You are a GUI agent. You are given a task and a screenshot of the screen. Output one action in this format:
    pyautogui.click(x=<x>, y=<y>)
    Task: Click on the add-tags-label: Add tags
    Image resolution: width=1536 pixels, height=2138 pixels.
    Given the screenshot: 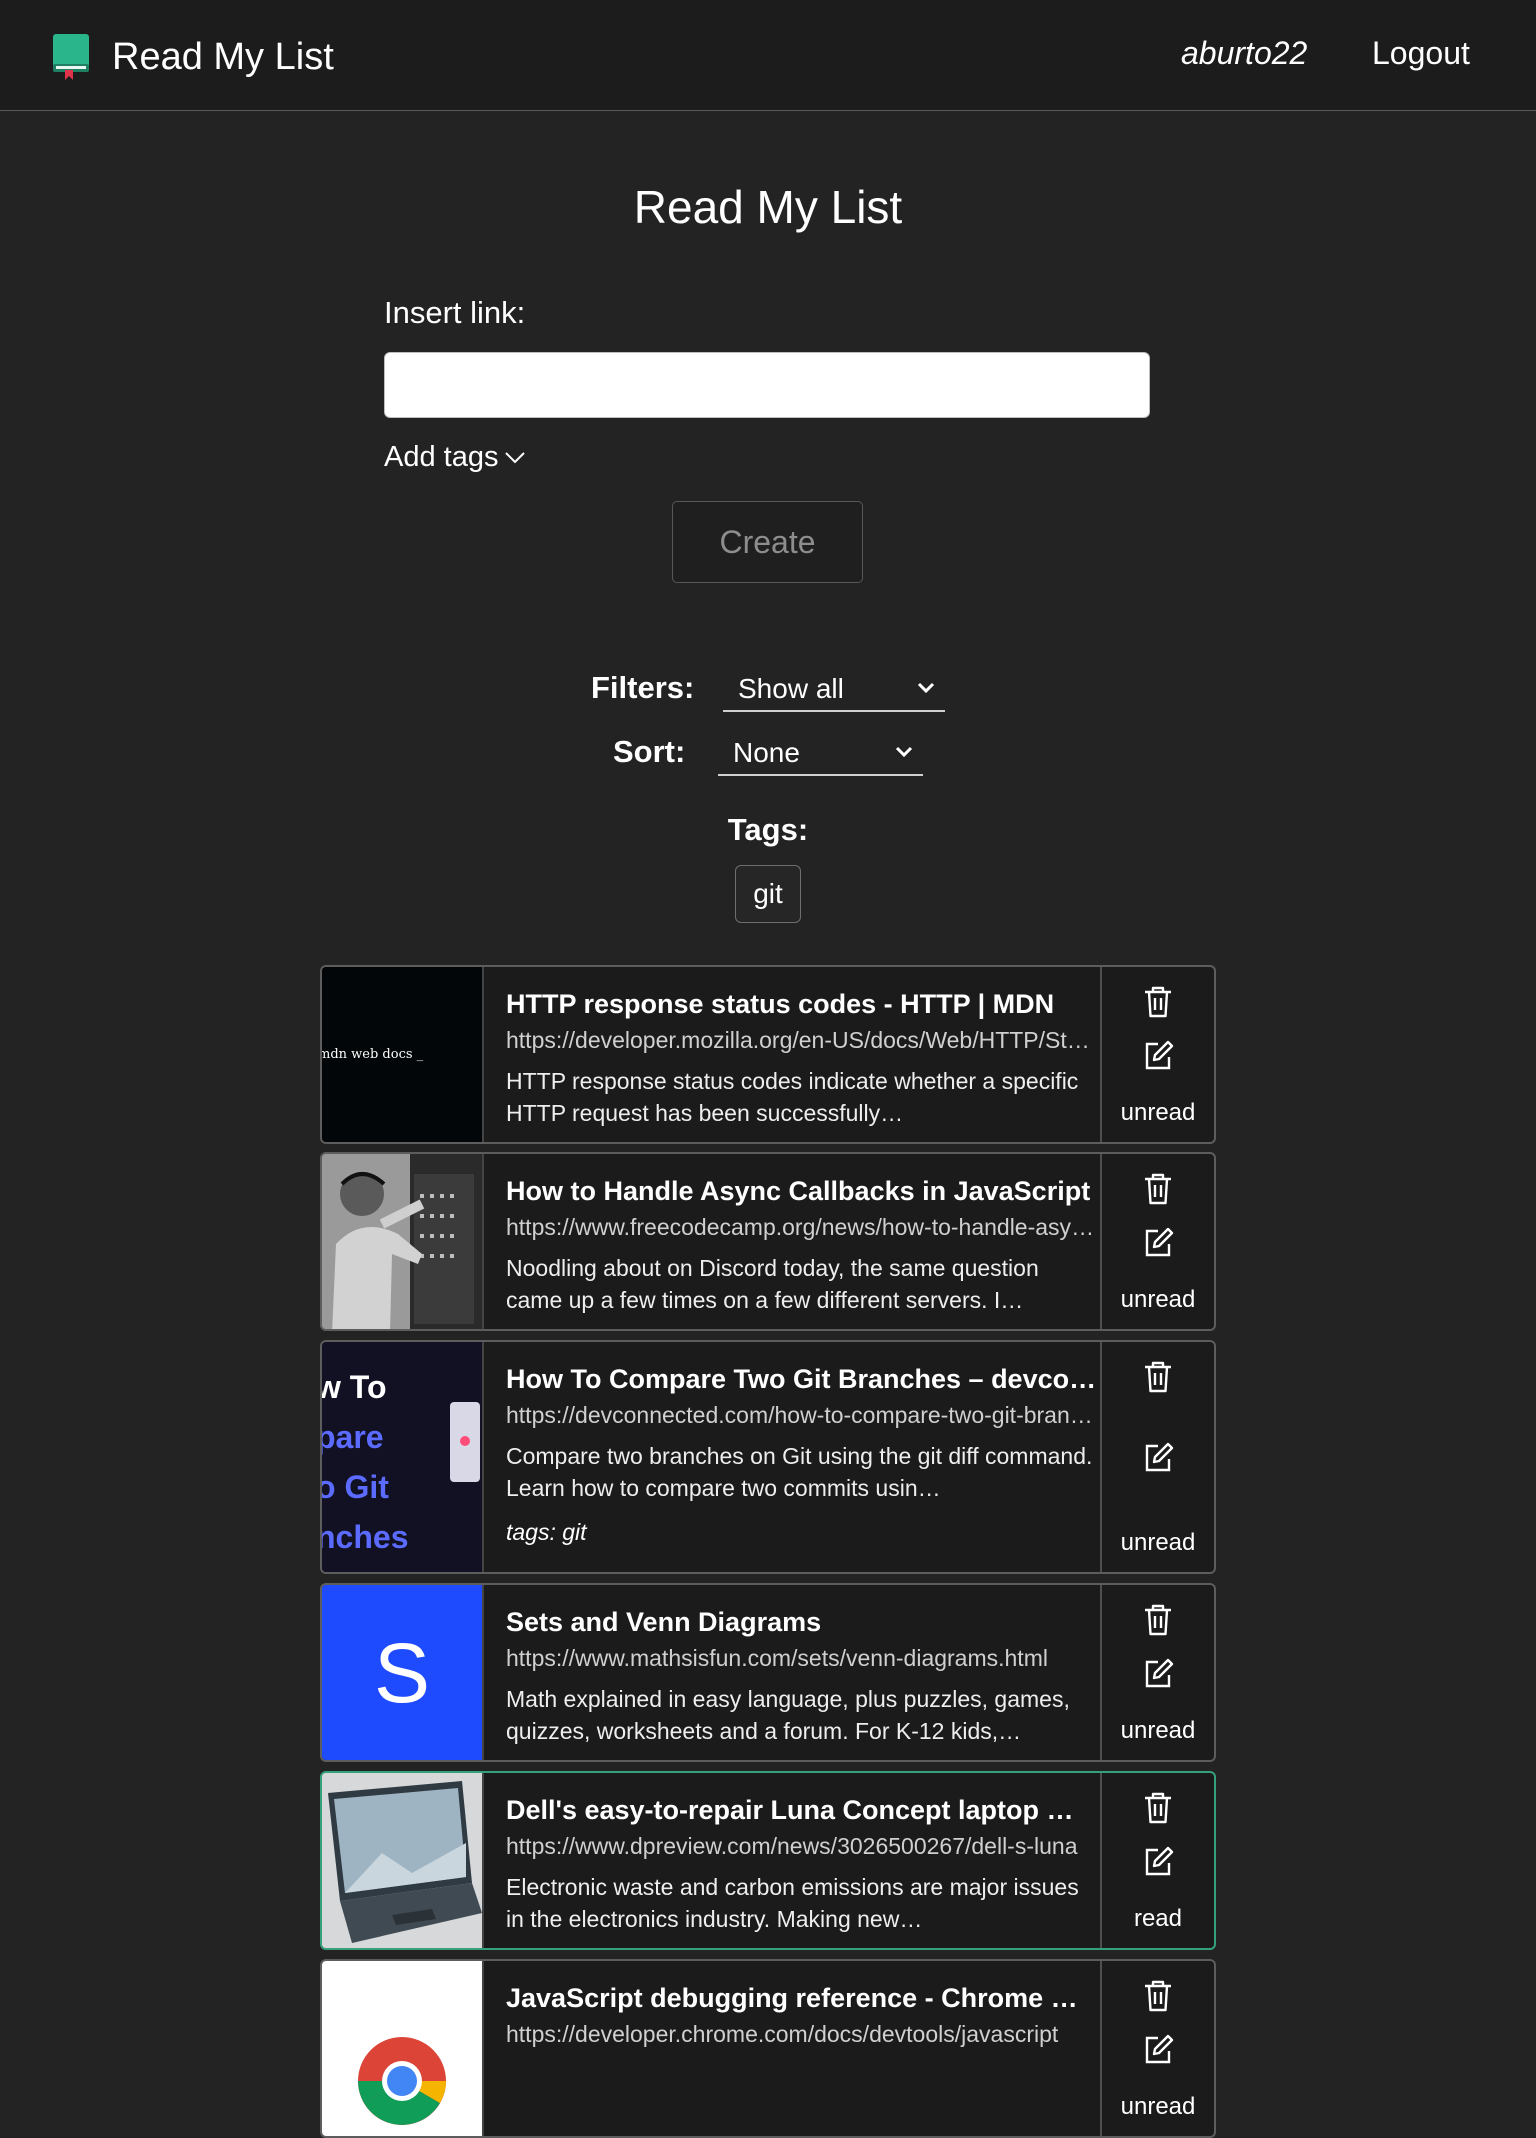 What is the action you would take?
    pyautogui.click(x=441, y=457)
    